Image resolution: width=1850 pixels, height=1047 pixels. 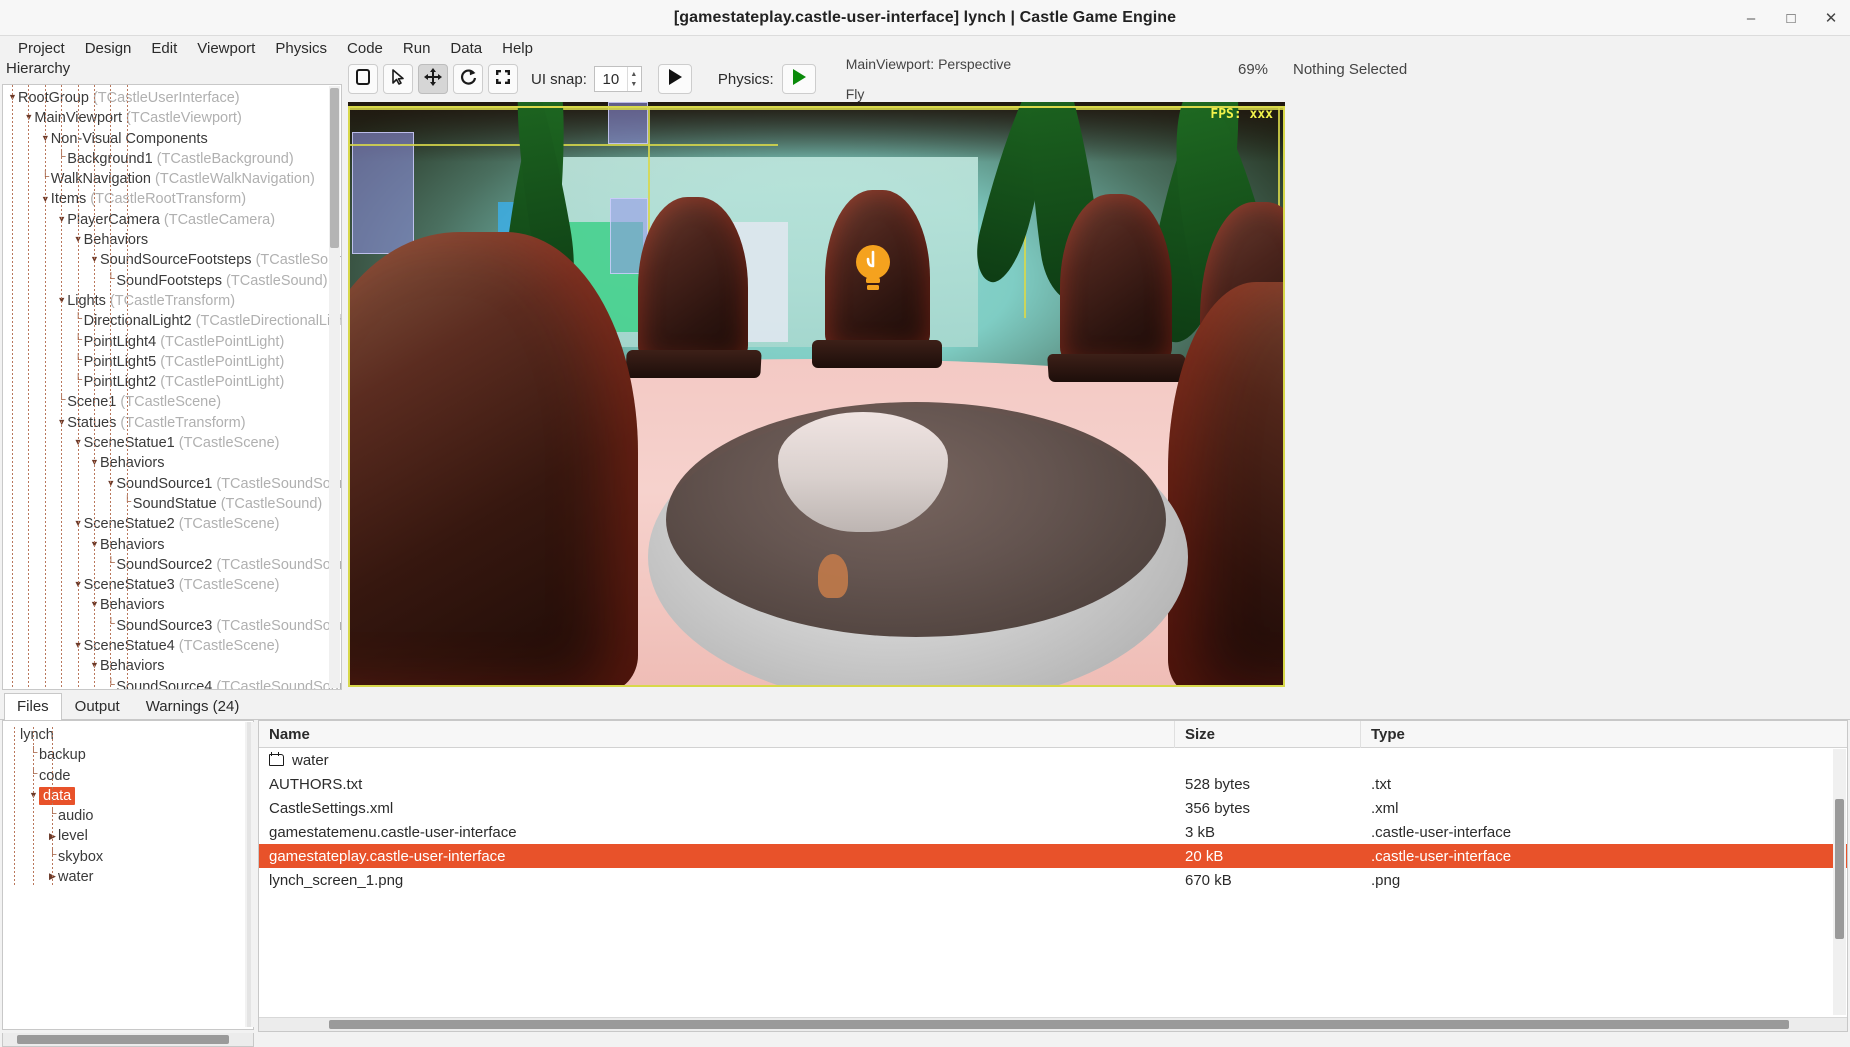 What do you see at coordinates (717, 734) in the screenshot?
I see `files-column-header-name: Name` at bounding box center [717, 734].